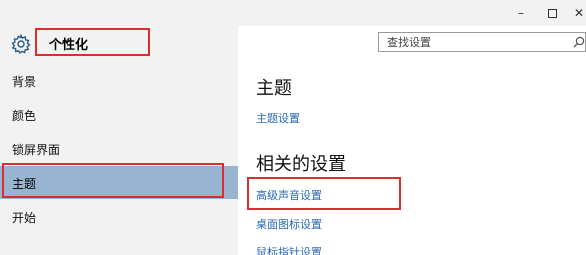  I want to click on sidebar-header: 个性化, so click(119, 43).